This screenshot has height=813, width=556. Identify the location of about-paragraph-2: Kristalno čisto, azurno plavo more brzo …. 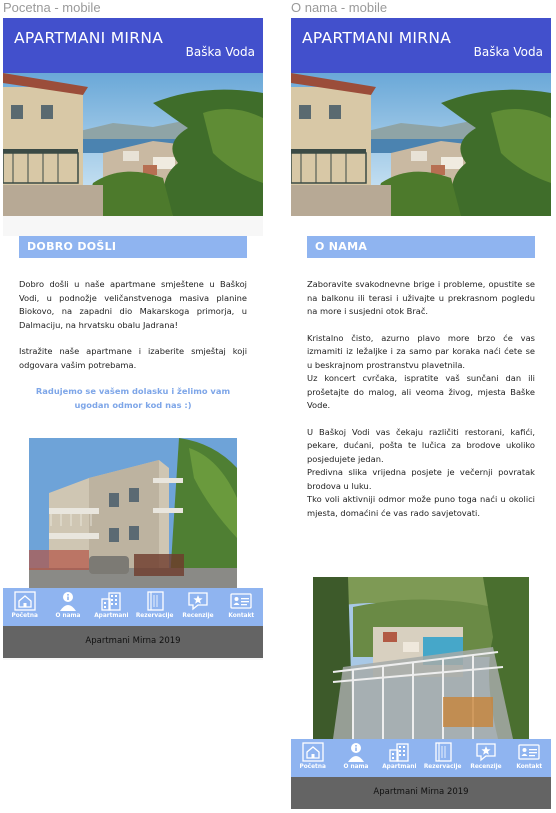
(421, 351).